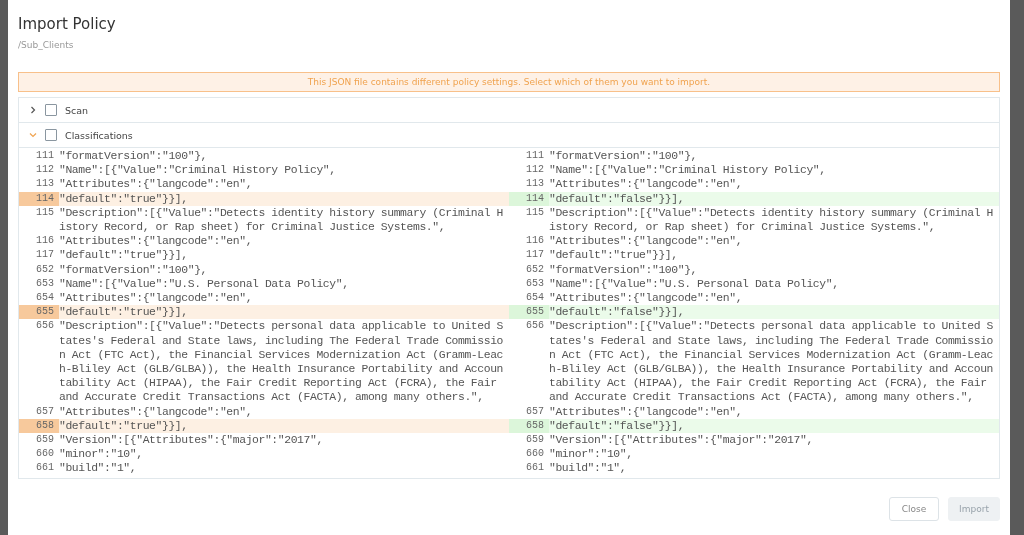 The image size is (1024, 535). What do you see at coordinates (914, 509) in the screenshot?
I see `close-button: Close` at bounding box center [914, 509].